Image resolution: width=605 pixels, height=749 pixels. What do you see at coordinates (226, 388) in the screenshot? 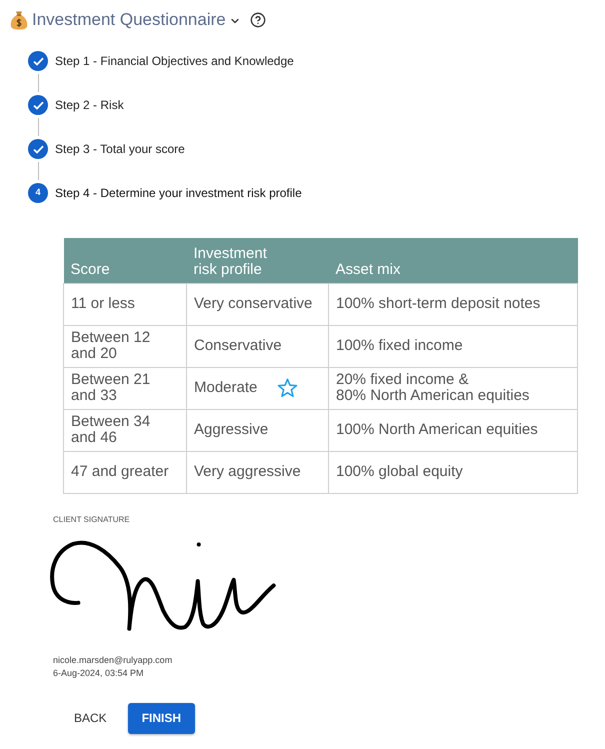
I see `table-cell: Moderate` at bounding box center [226, 388].